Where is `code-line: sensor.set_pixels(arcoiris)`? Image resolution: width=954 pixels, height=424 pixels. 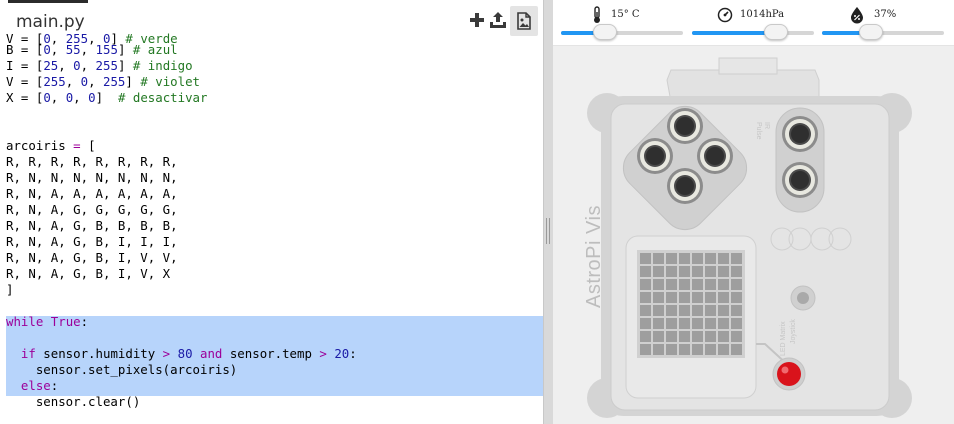
code-line: sensor.set_pixels(arcoiris) is located at coordinates (121, 370).